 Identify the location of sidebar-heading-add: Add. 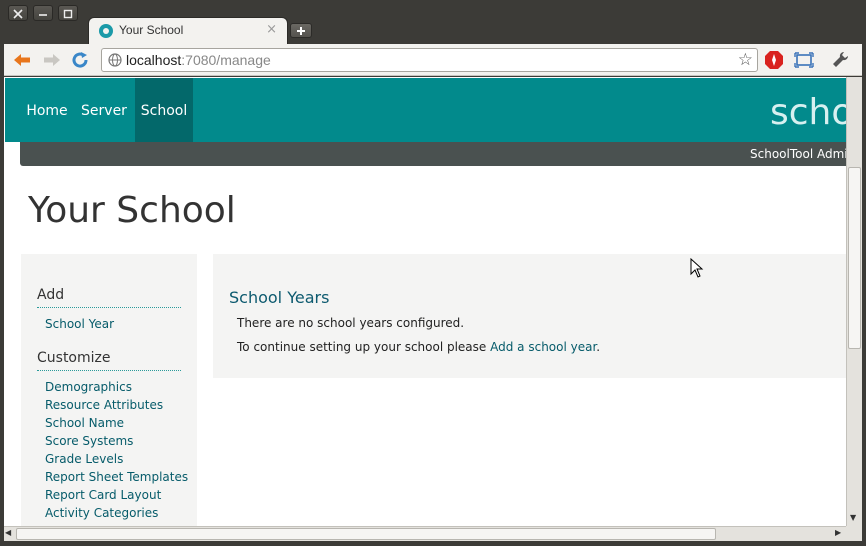
(109, 297).